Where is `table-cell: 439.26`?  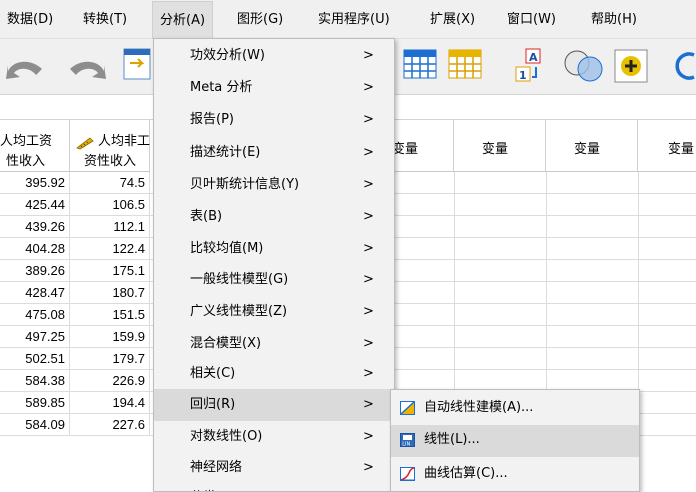 table-cell: 439.26 is located at coordinates (35, 226).